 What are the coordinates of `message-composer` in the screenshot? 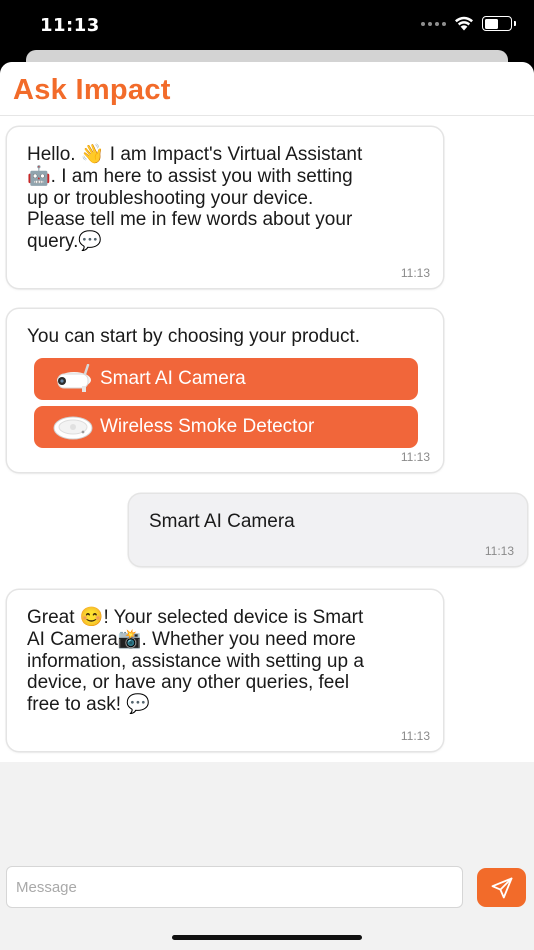 It's located at (267, 892).